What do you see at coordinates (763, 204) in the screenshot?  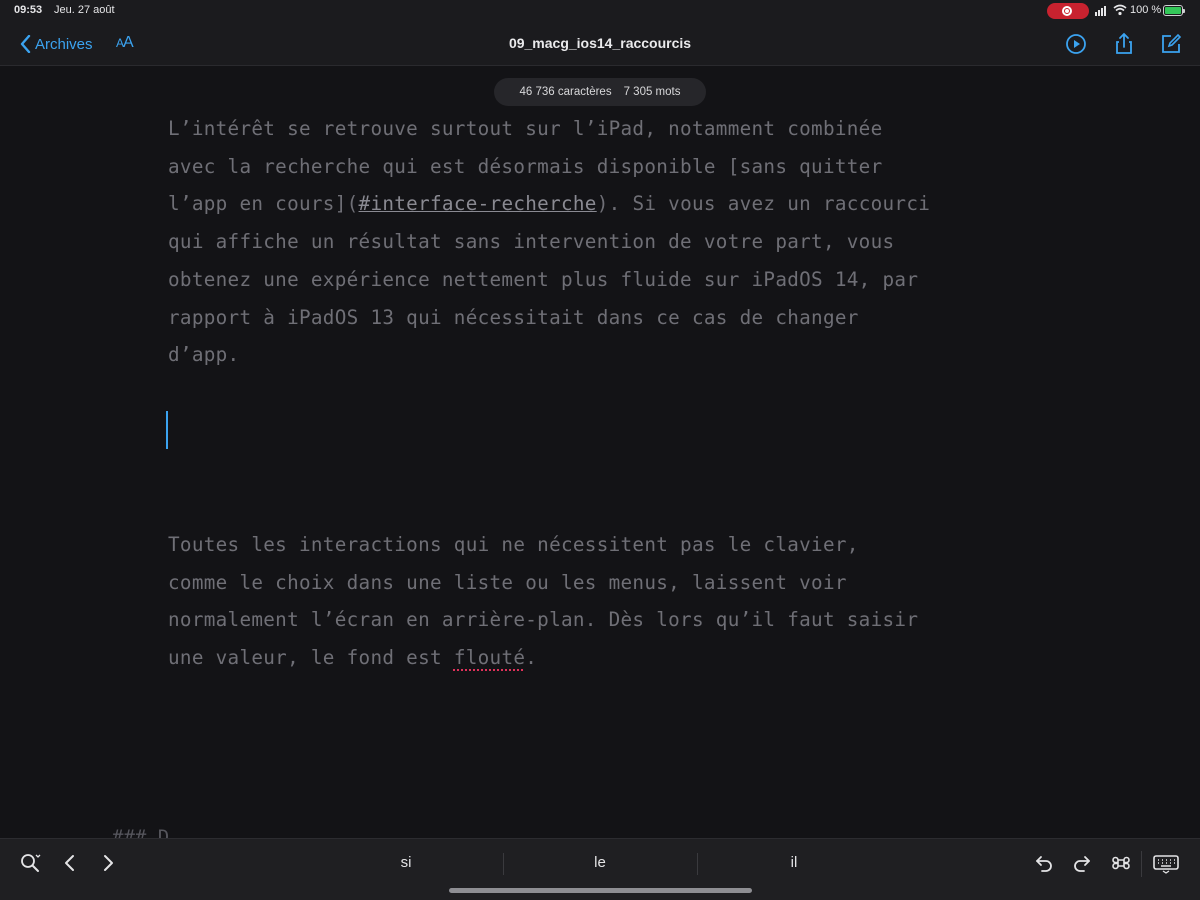 I see `text-span: ). Si vous avez un raccourci` at bounding box center [763, 204].